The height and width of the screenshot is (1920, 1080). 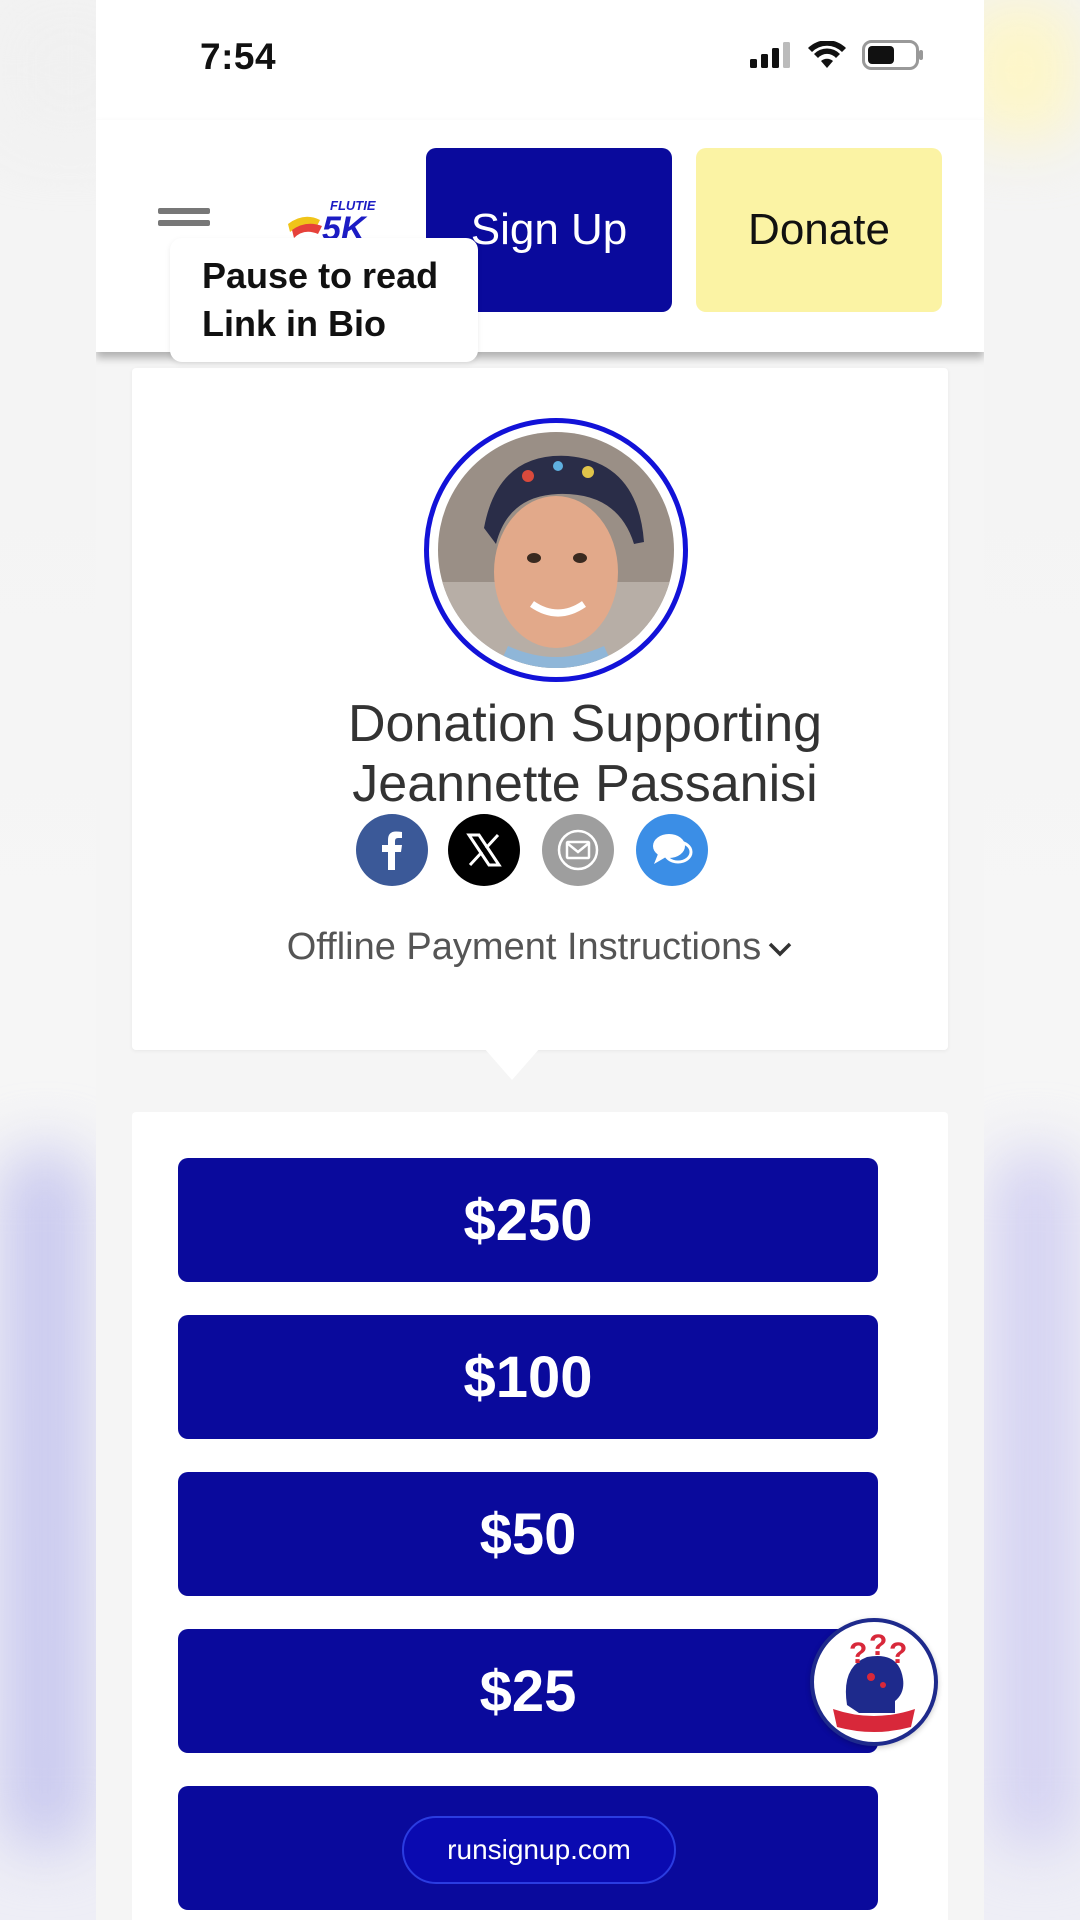 I want to click on flutie-mascot-icon: ? ? ?, so click(x=874, y=1681).